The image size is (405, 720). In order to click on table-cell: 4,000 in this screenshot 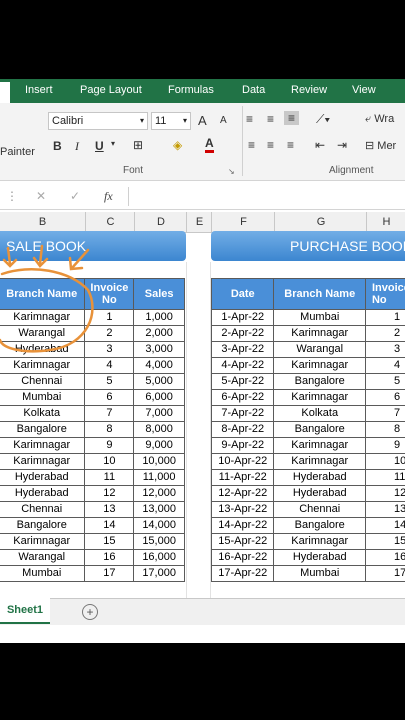, I will do `click(159, 365)`.